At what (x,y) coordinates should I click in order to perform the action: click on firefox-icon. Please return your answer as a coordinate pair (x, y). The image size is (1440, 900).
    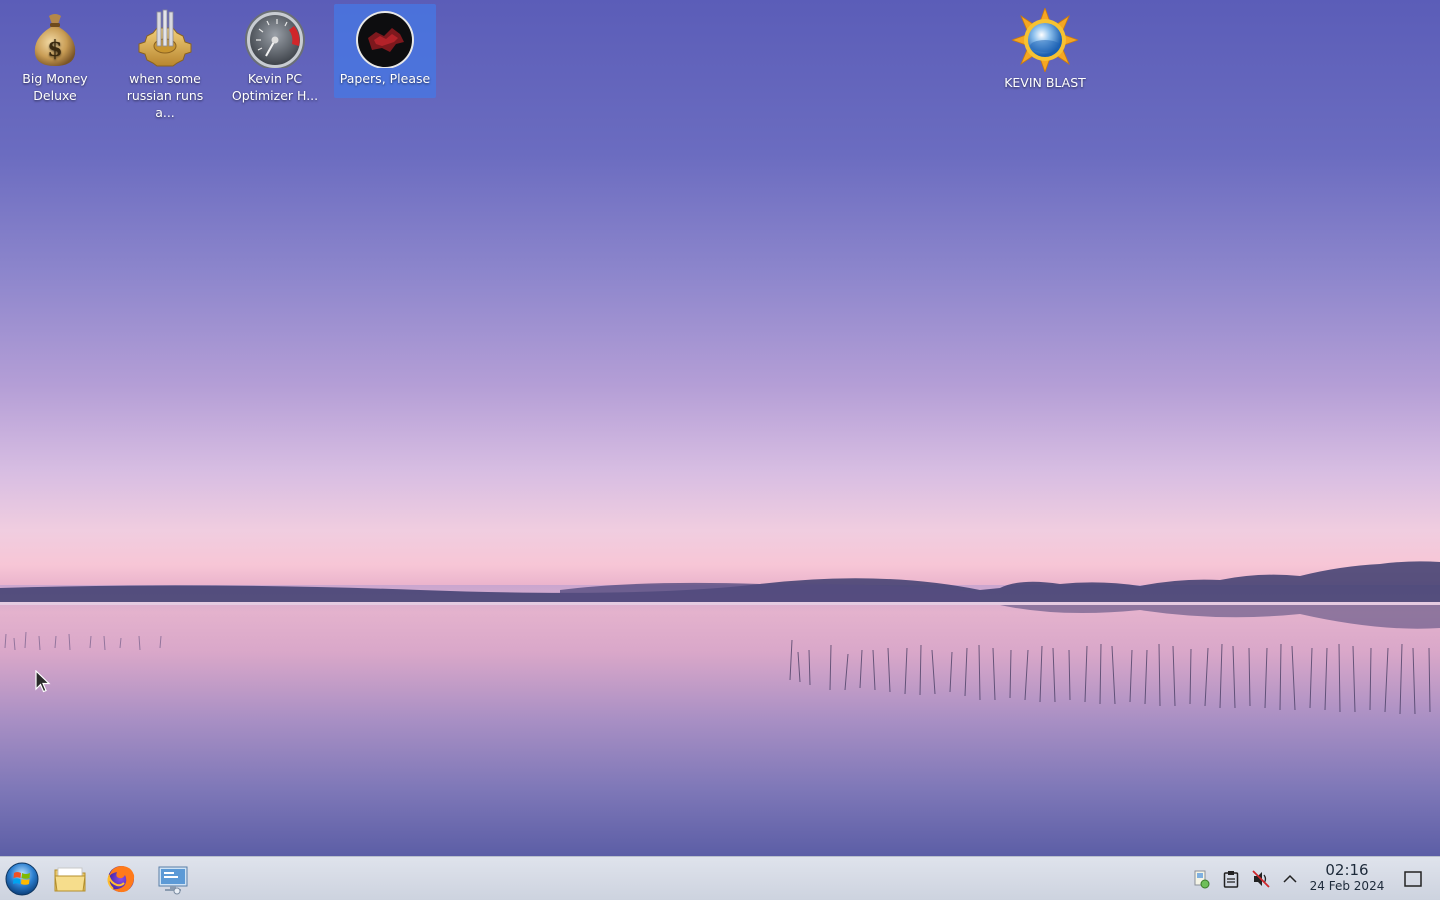
    Looking at the image, I should click on (121, 879).